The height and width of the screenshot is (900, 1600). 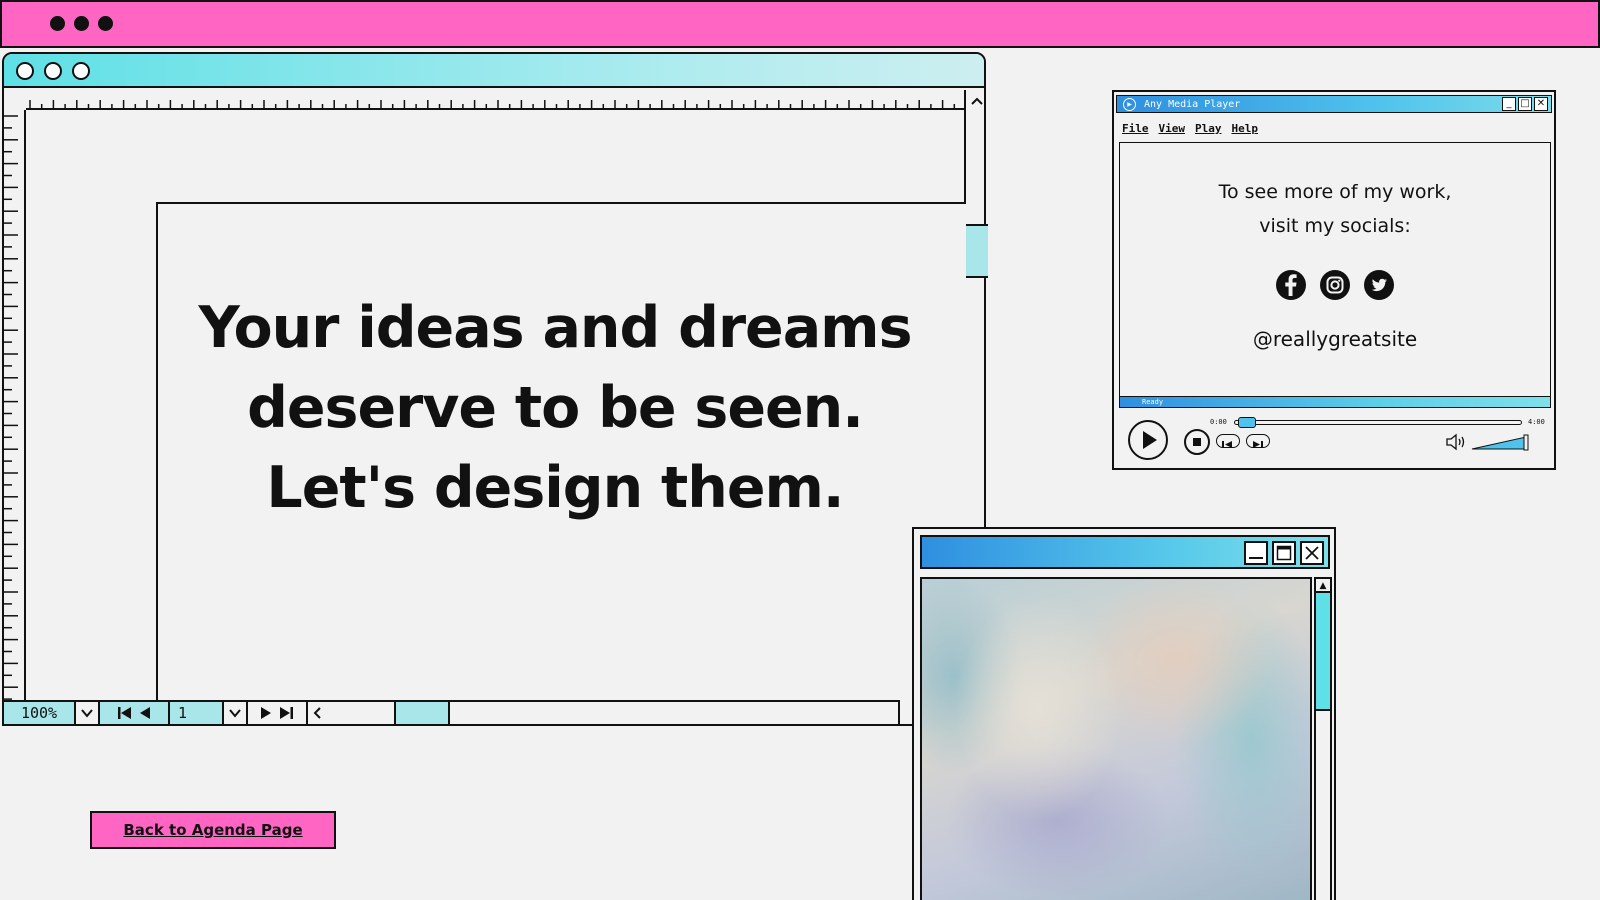 What do you see at coordinates (423, 713) in the screenshot?
I see `horizontal-scrollbar-thumb` at bounding box center [423, 713].